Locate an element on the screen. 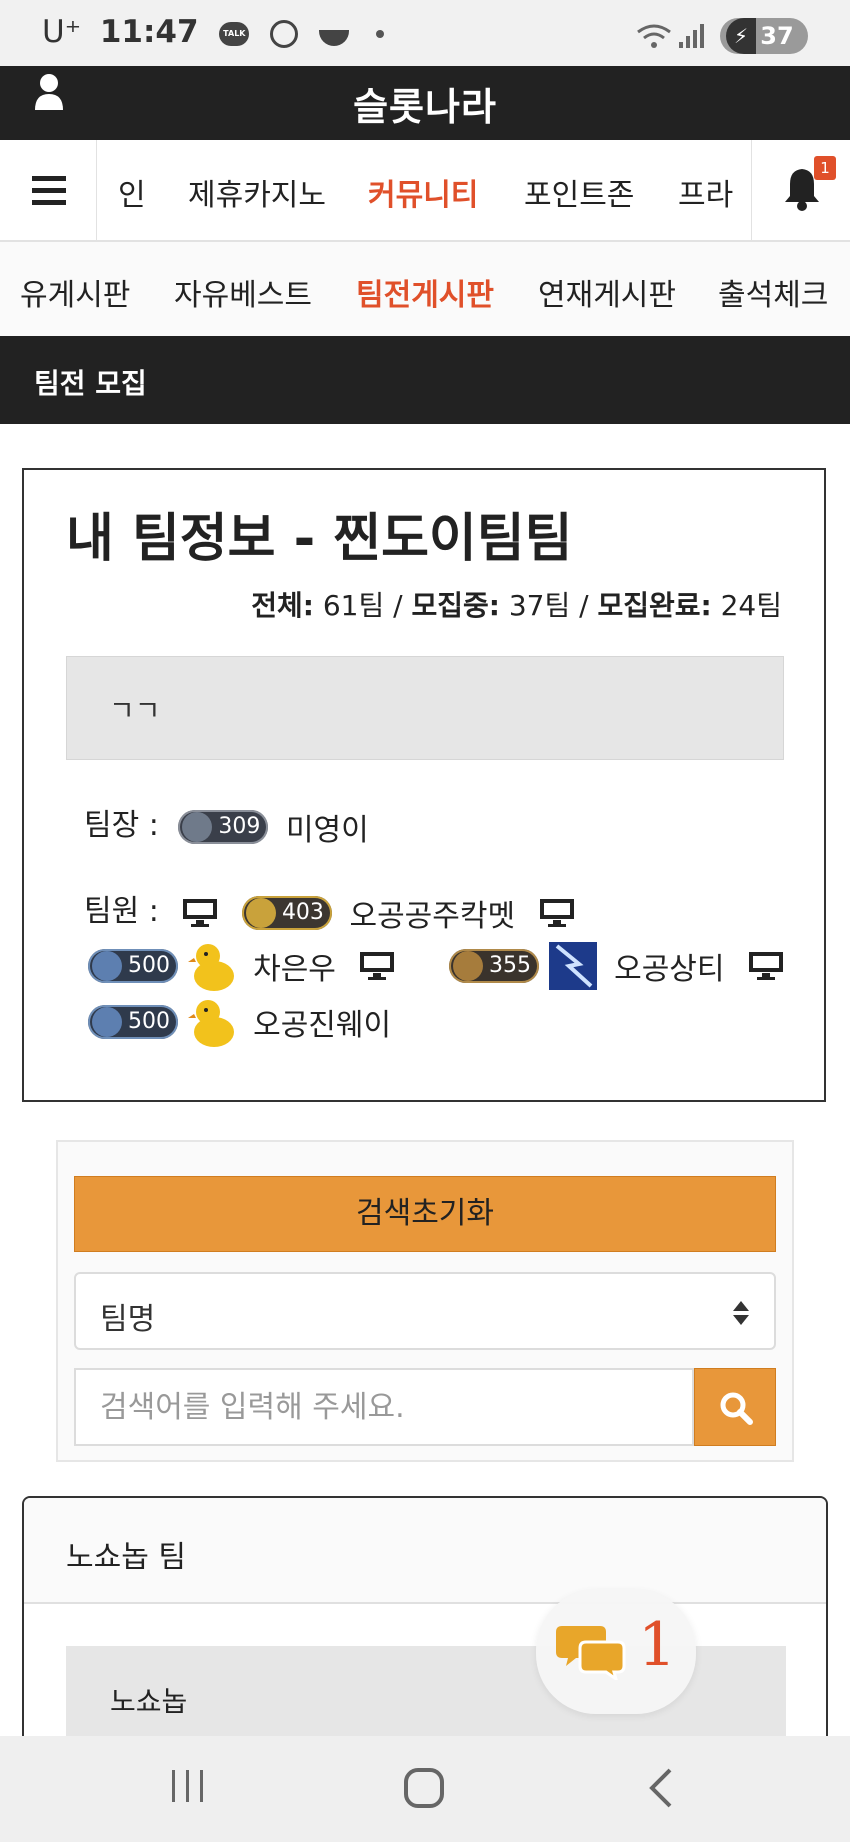 The image size is (850, 1842). search-icon is located at coordinates (736, 1408).